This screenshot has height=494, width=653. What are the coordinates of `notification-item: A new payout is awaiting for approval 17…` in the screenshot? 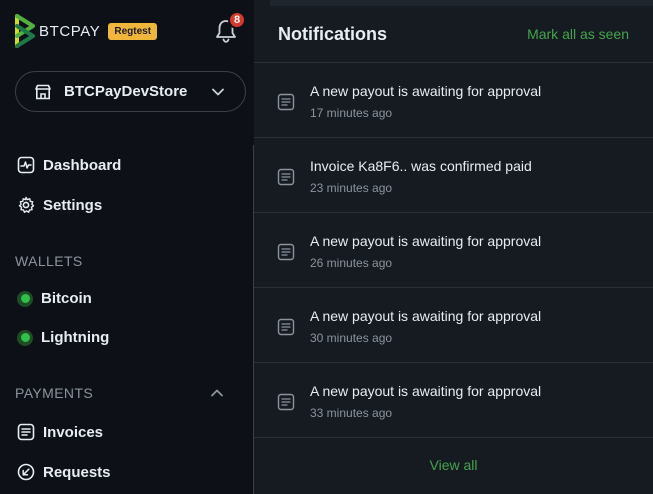 It's located at (453, 100).